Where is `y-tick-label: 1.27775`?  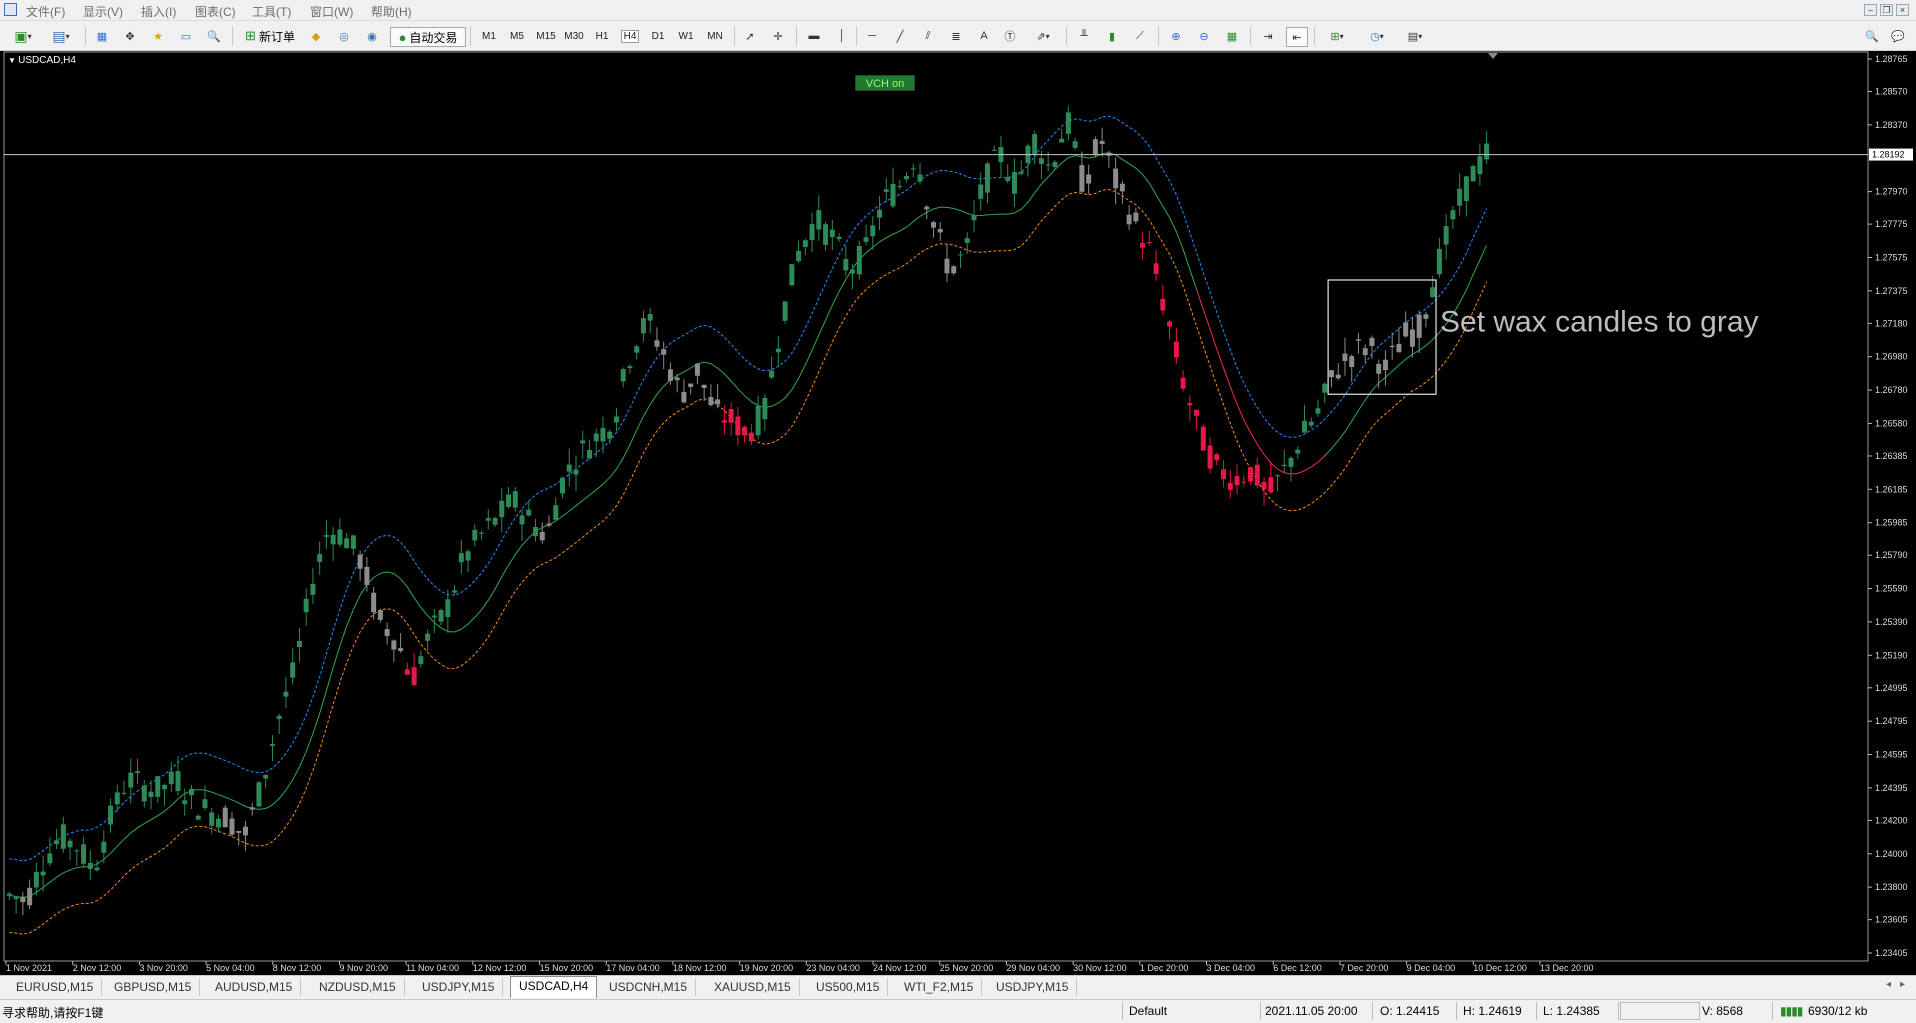 y-tick-label: 1.27775 is located at coordinates (1891, 224).